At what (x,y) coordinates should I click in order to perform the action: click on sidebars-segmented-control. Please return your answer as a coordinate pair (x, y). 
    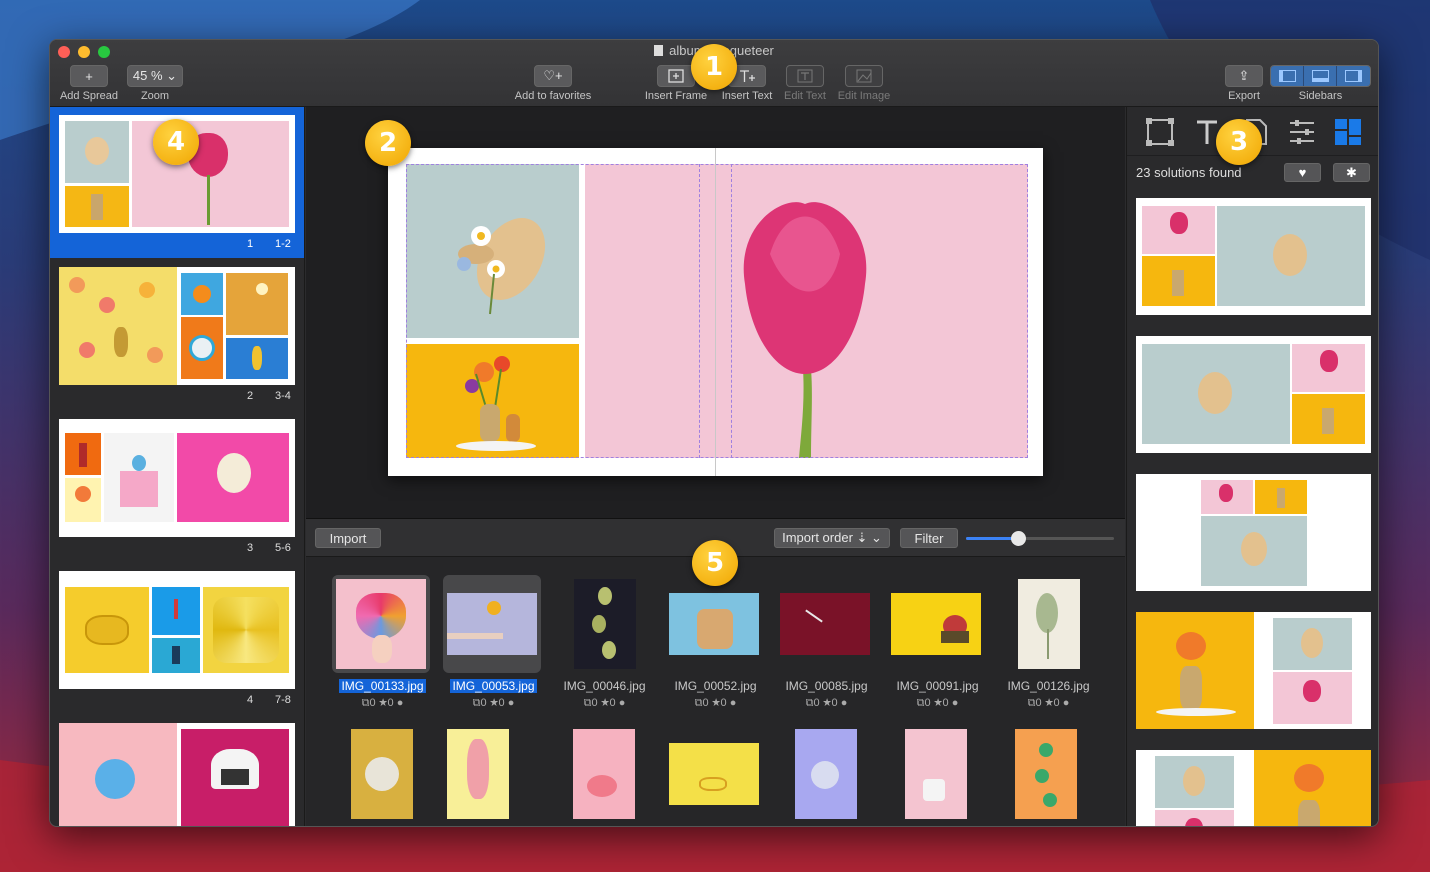
    Looking at the image, I should click on (1320, 76).